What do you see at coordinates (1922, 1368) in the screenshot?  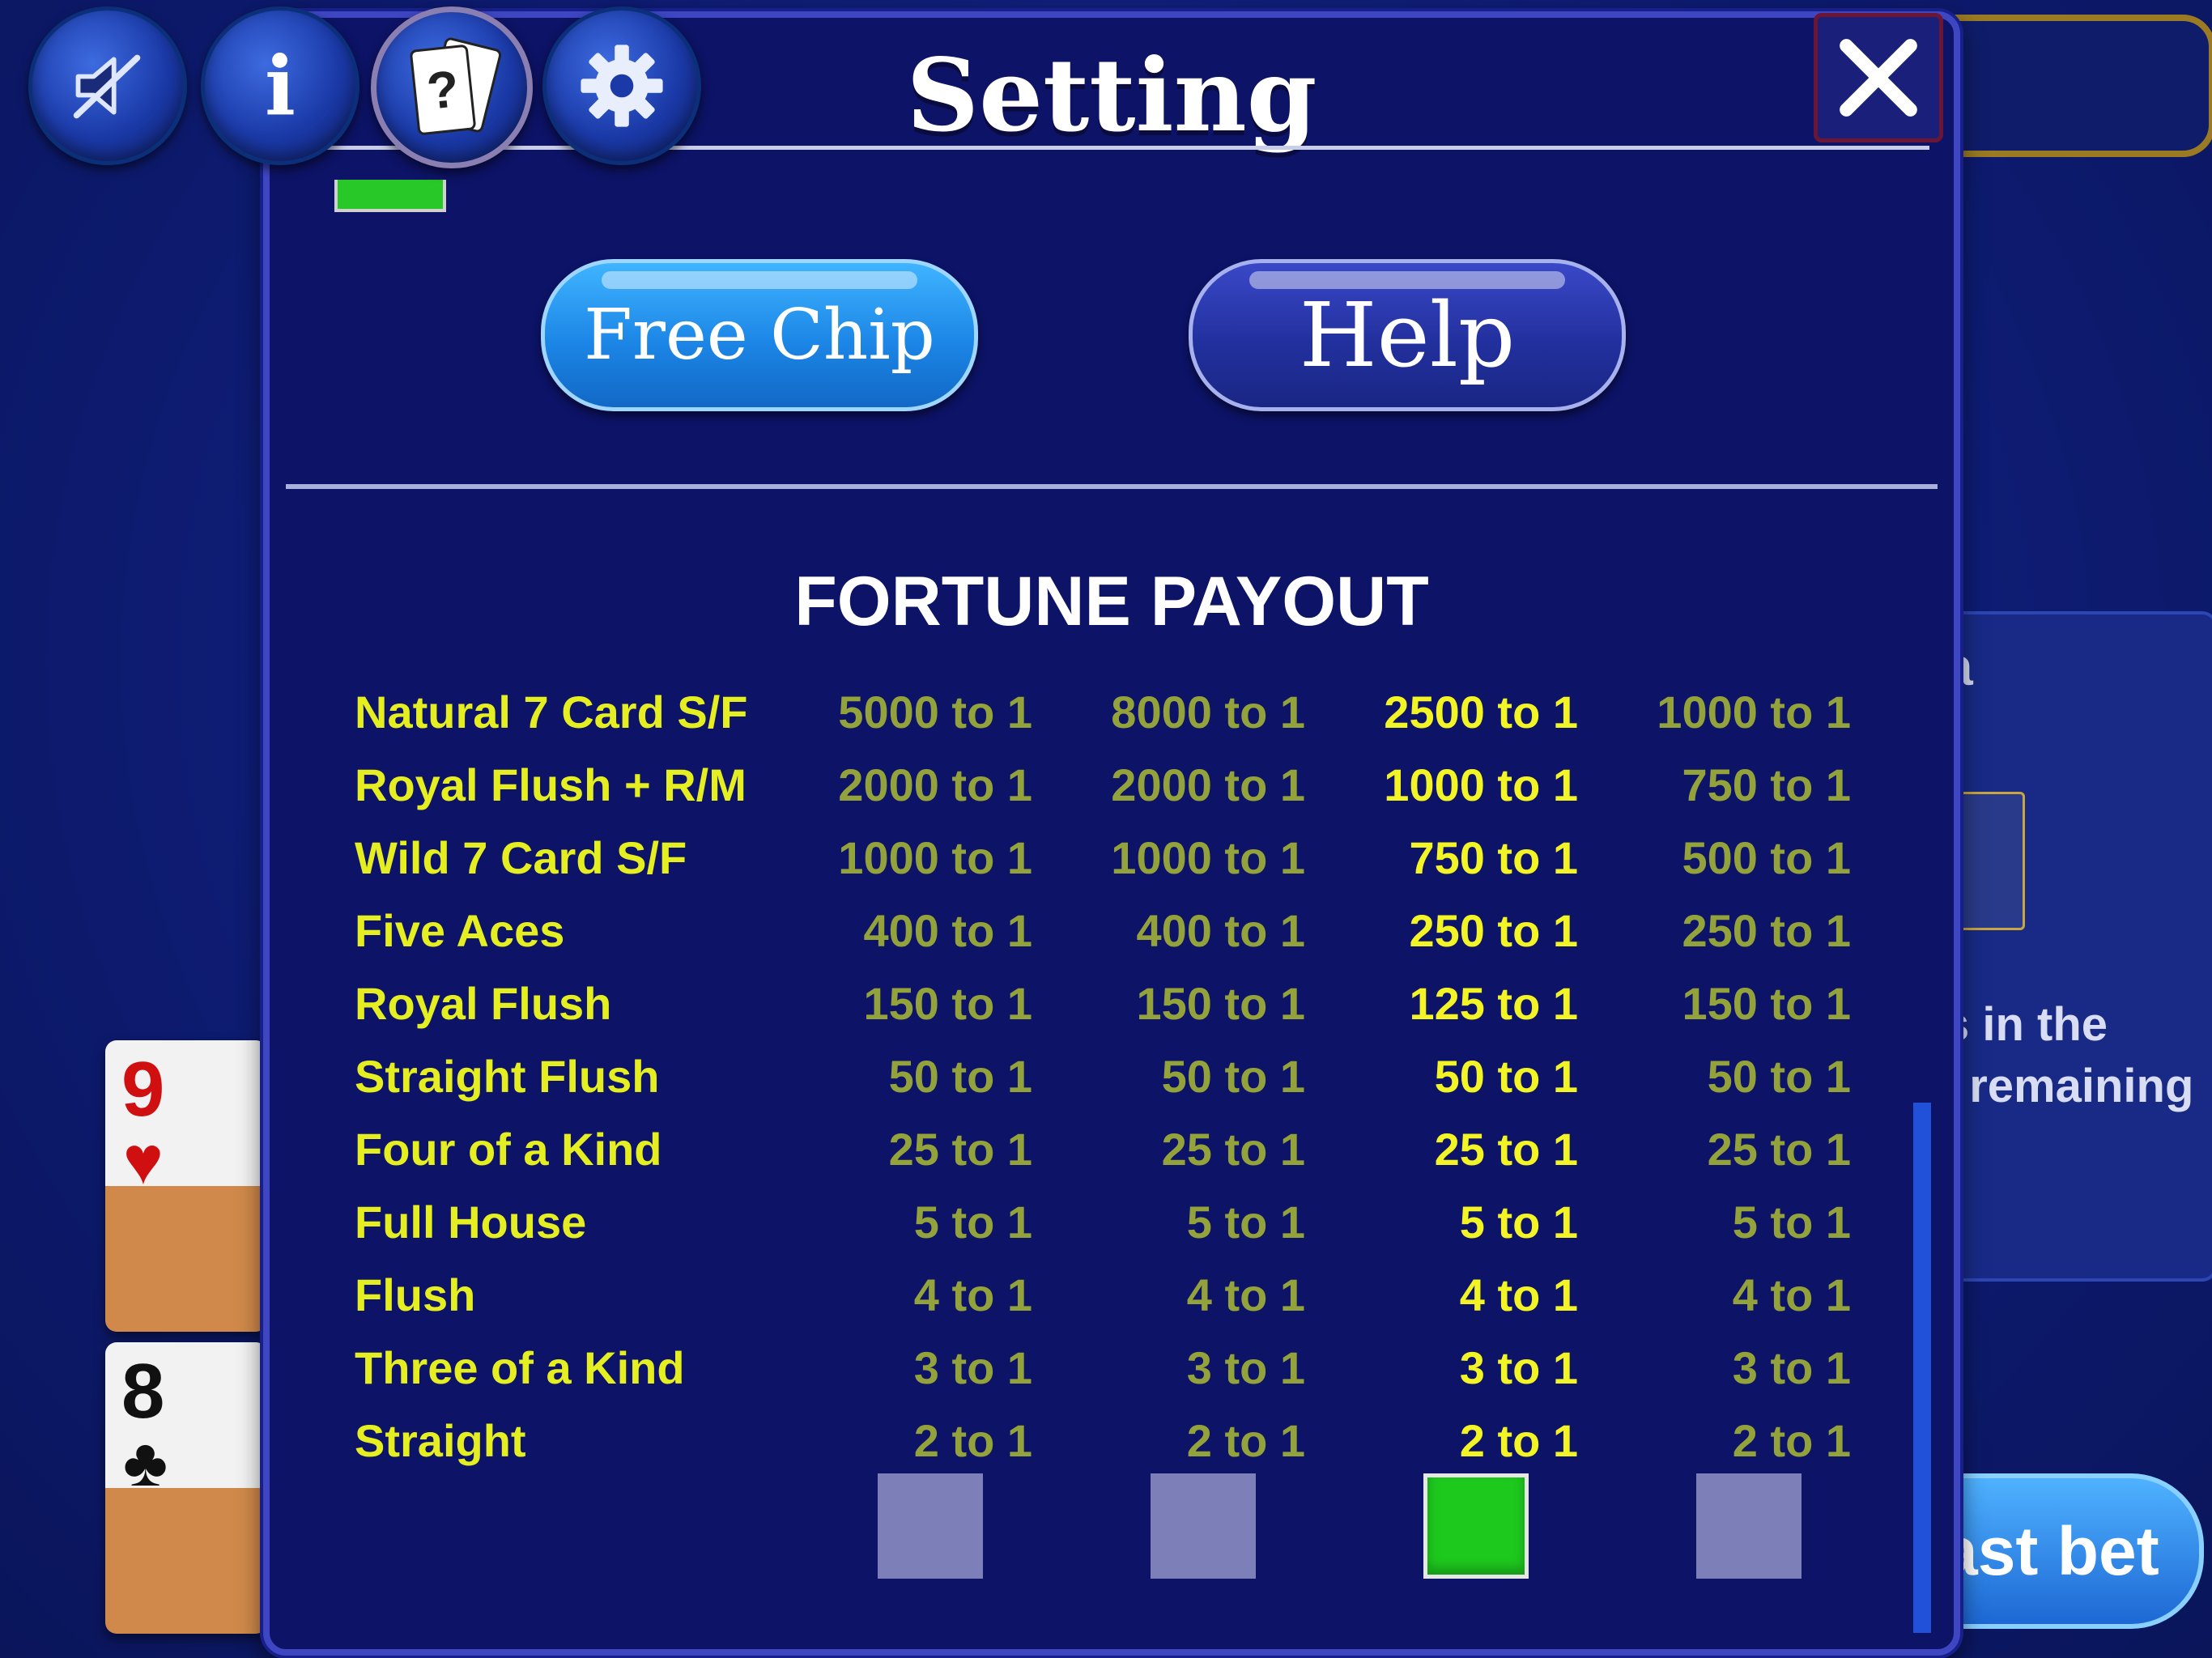 I see `scrollbar` at bounding box center [1922, 1368].